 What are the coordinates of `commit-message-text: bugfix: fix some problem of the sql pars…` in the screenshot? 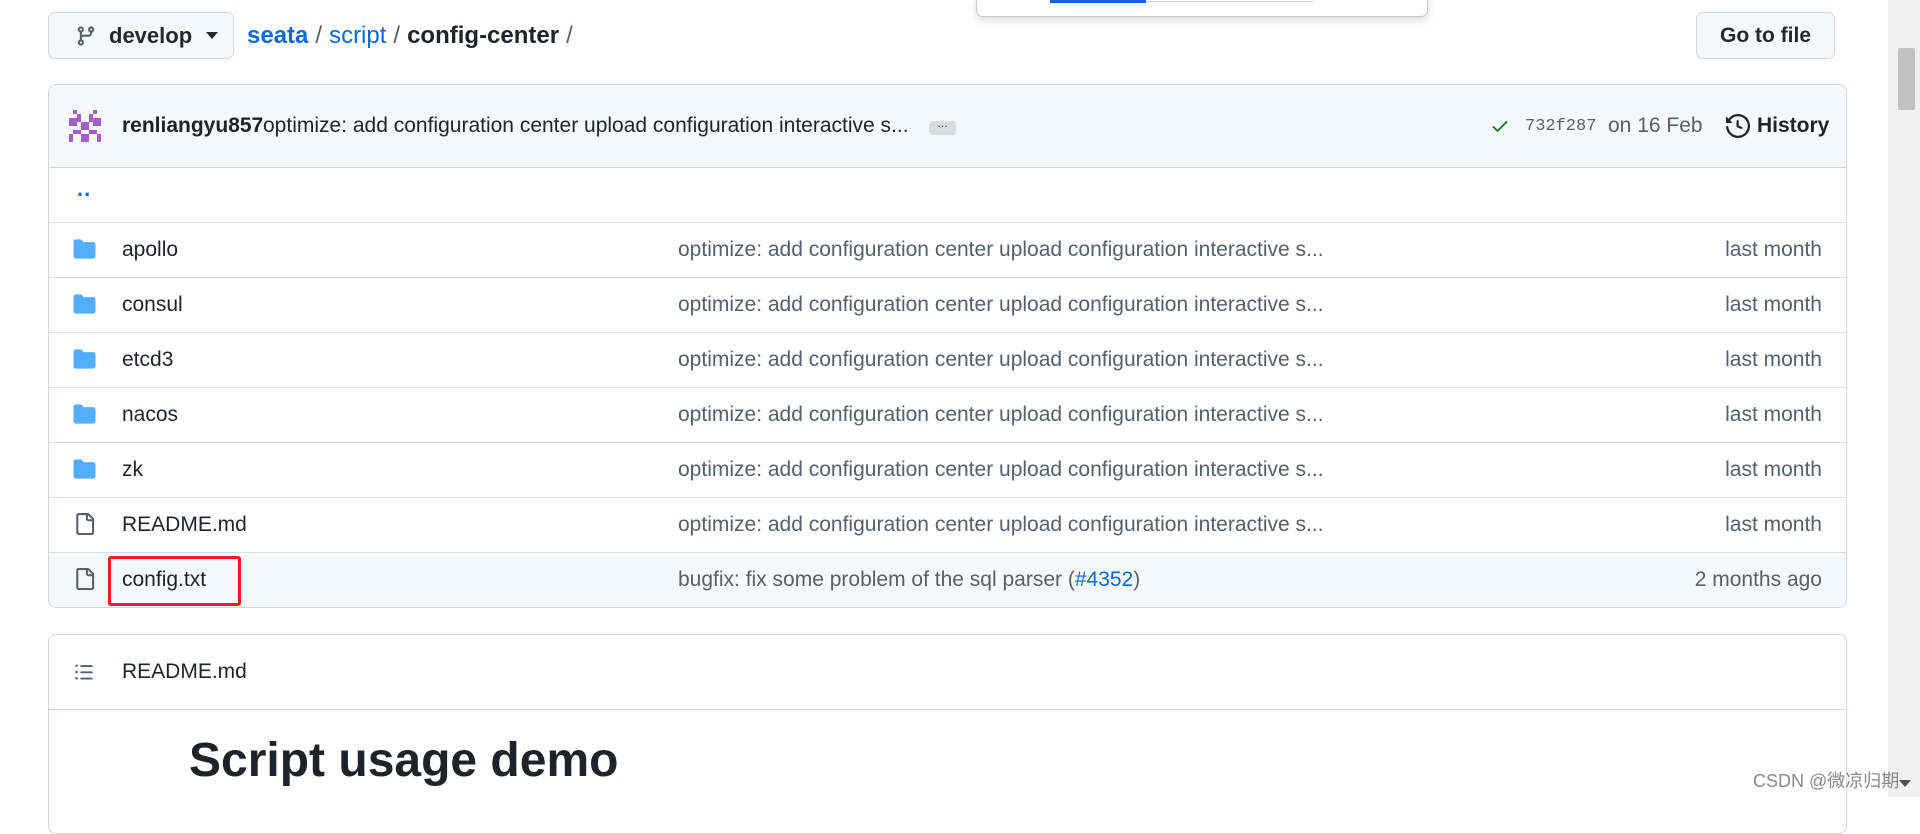 It's located at (876, 579).